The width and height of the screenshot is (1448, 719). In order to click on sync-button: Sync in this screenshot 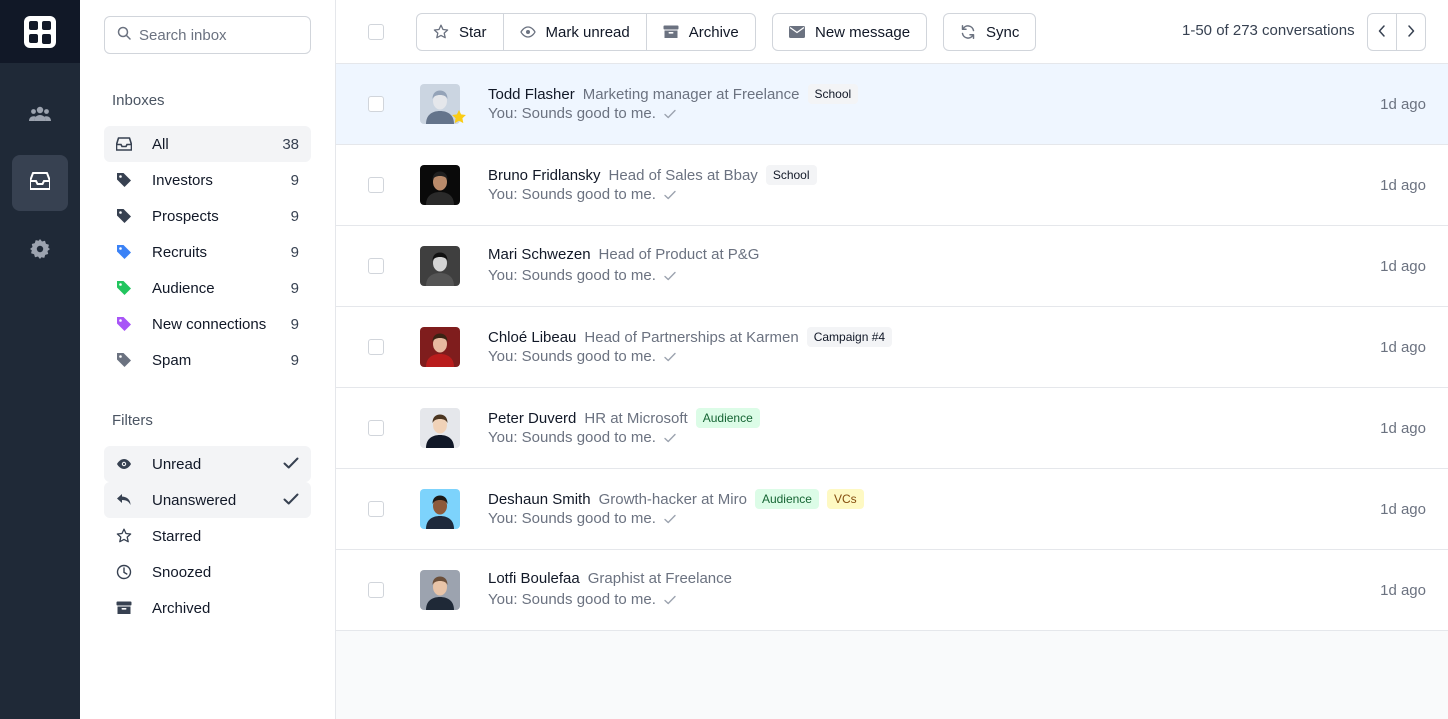, I will do `click(989, 32)`.